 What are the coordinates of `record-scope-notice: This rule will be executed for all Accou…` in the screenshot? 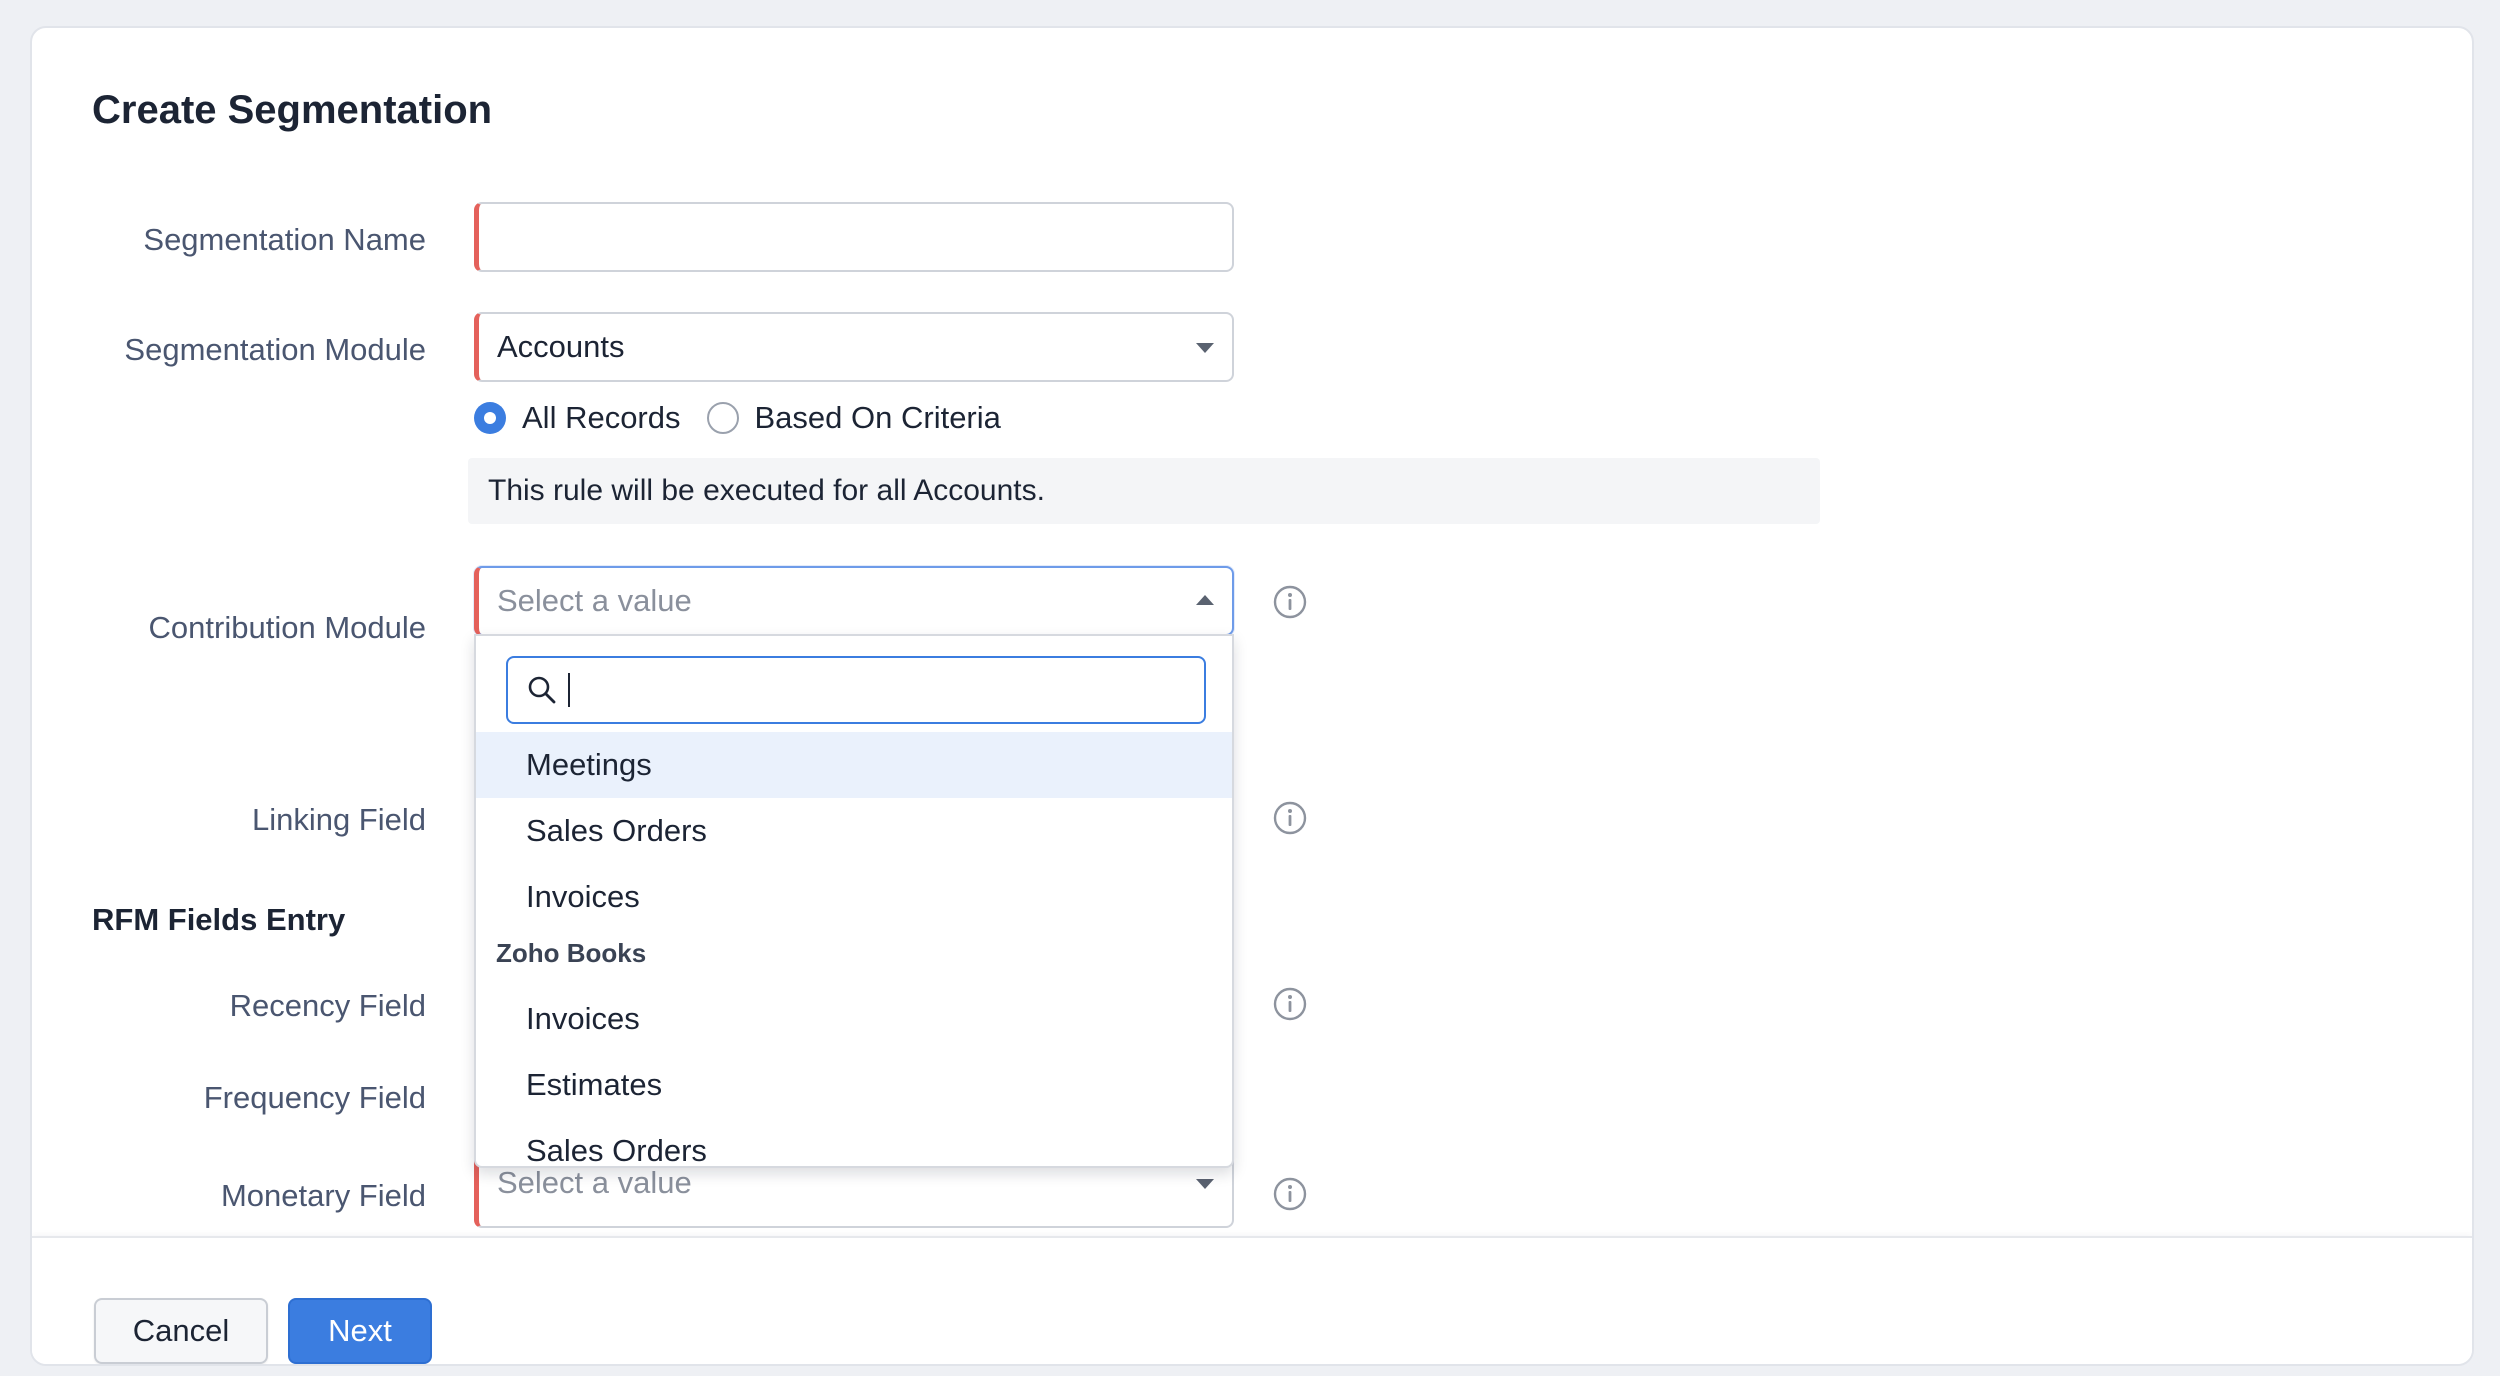 It's located at (1144, 491).